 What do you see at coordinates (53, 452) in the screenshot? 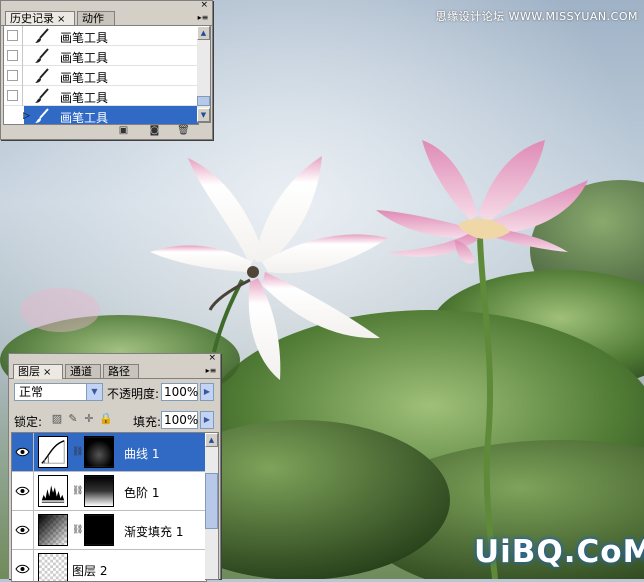
I see `curves-adjustment-icon` at bounding box center [53, 452].